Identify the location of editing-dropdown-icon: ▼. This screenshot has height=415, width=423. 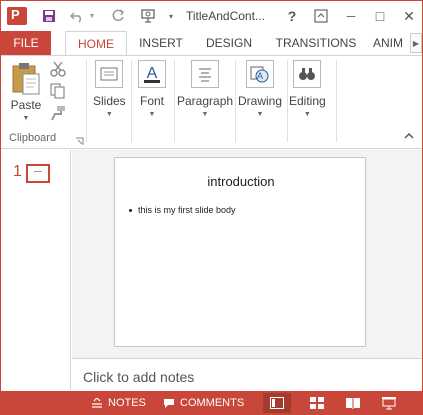
(307, 114).